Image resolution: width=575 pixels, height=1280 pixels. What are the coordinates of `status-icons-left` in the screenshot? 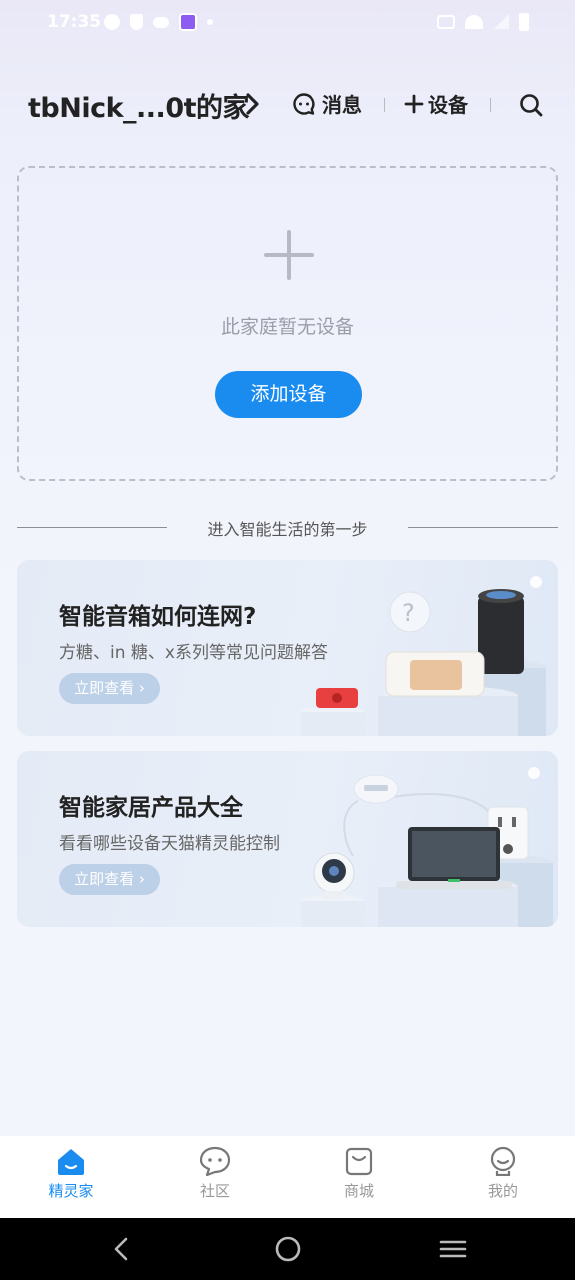 It's located at (158, 22).